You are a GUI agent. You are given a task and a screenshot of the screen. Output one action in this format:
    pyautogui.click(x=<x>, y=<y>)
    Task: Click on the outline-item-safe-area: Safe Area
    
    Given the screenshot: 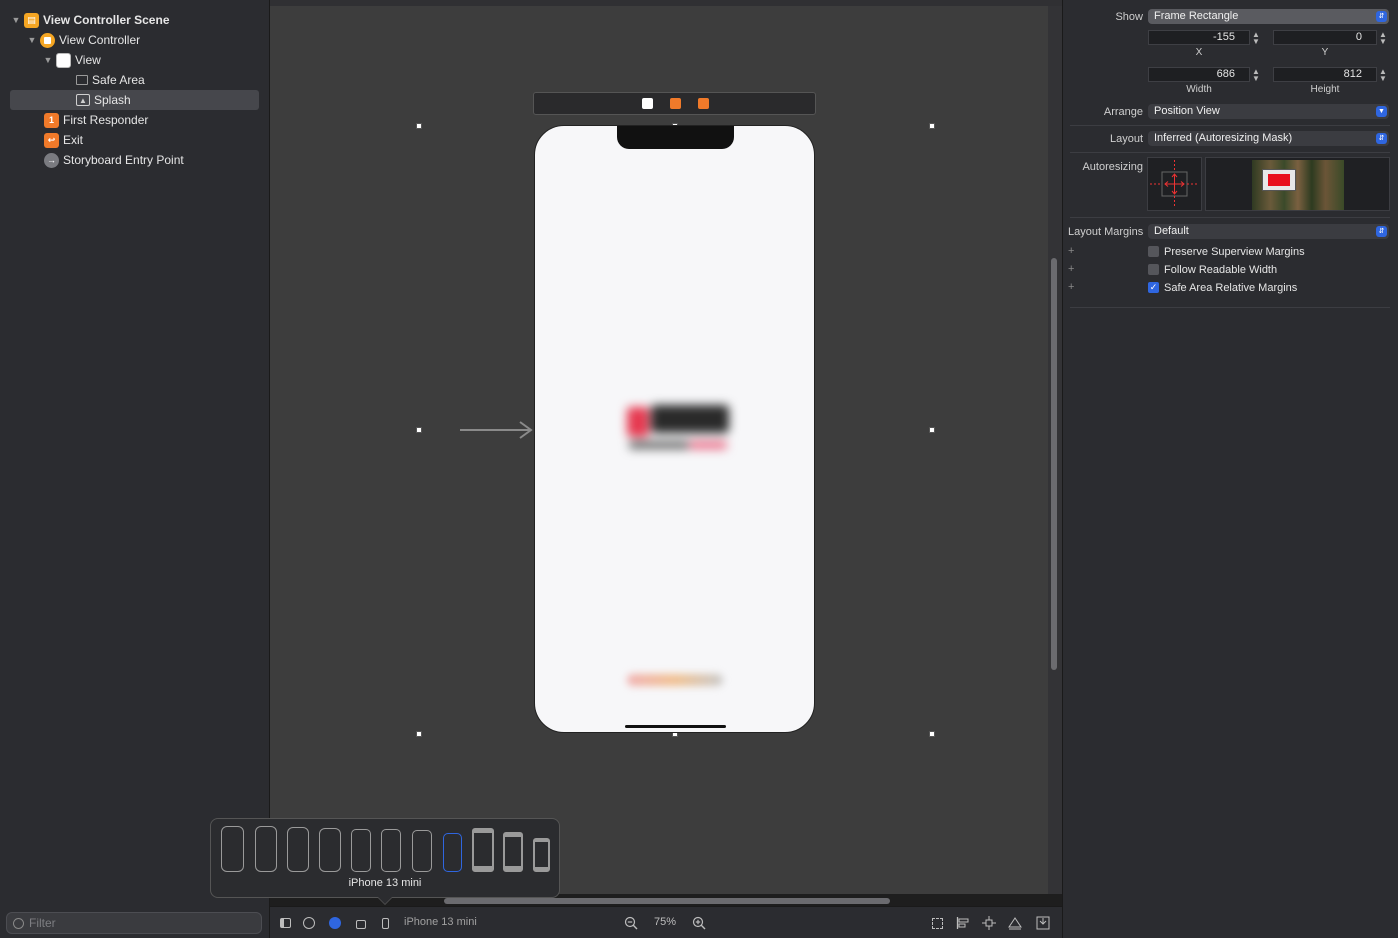 What is the action you would take?
    pyautogui.click(x=134, y=80)
    